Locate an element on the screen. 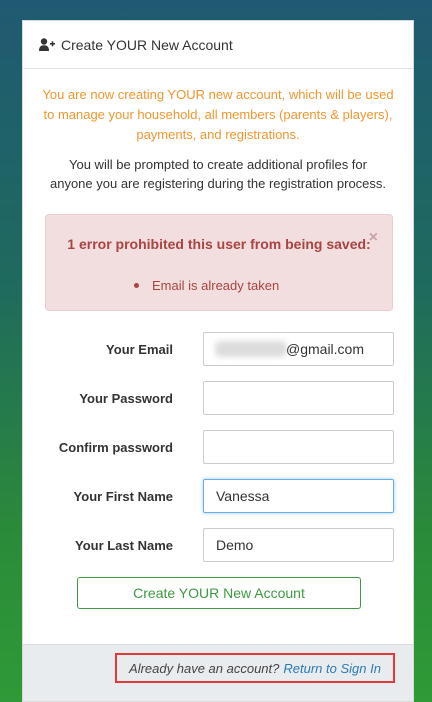  email-row: Your Email @gmail.com is located at coordinates (219, 349).